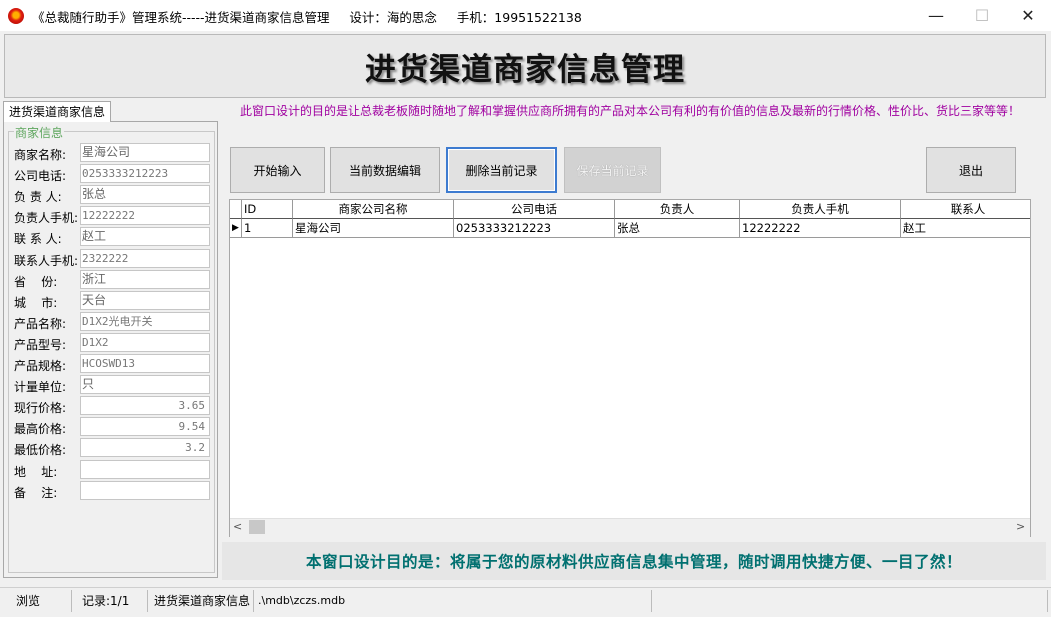 The width and height of the screenshot is (1051, 617). Describe the element at coordinates (145, 300) in the screenshot. I see `field-value: 天台` at that location.